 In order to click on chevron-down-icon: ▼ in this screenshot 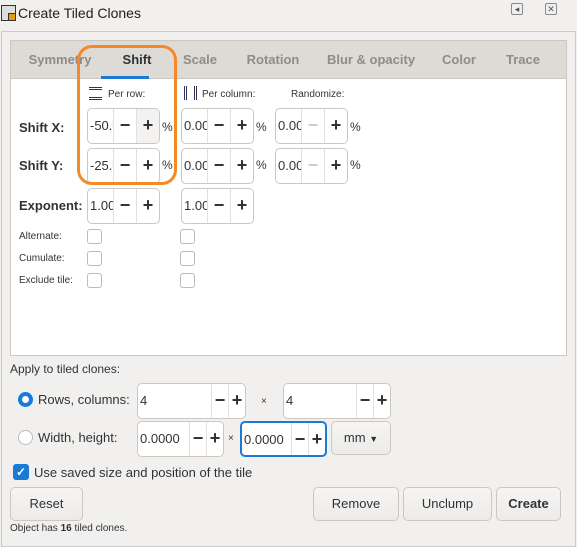, I will do `click(374, 439)`.